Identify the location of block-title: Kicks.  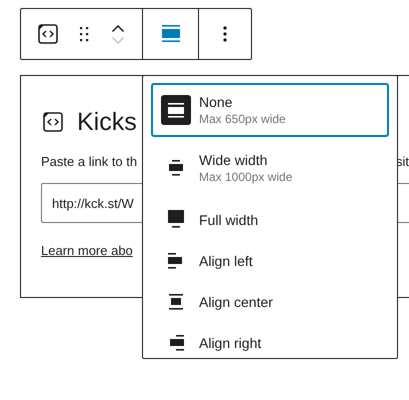
(107, 122).